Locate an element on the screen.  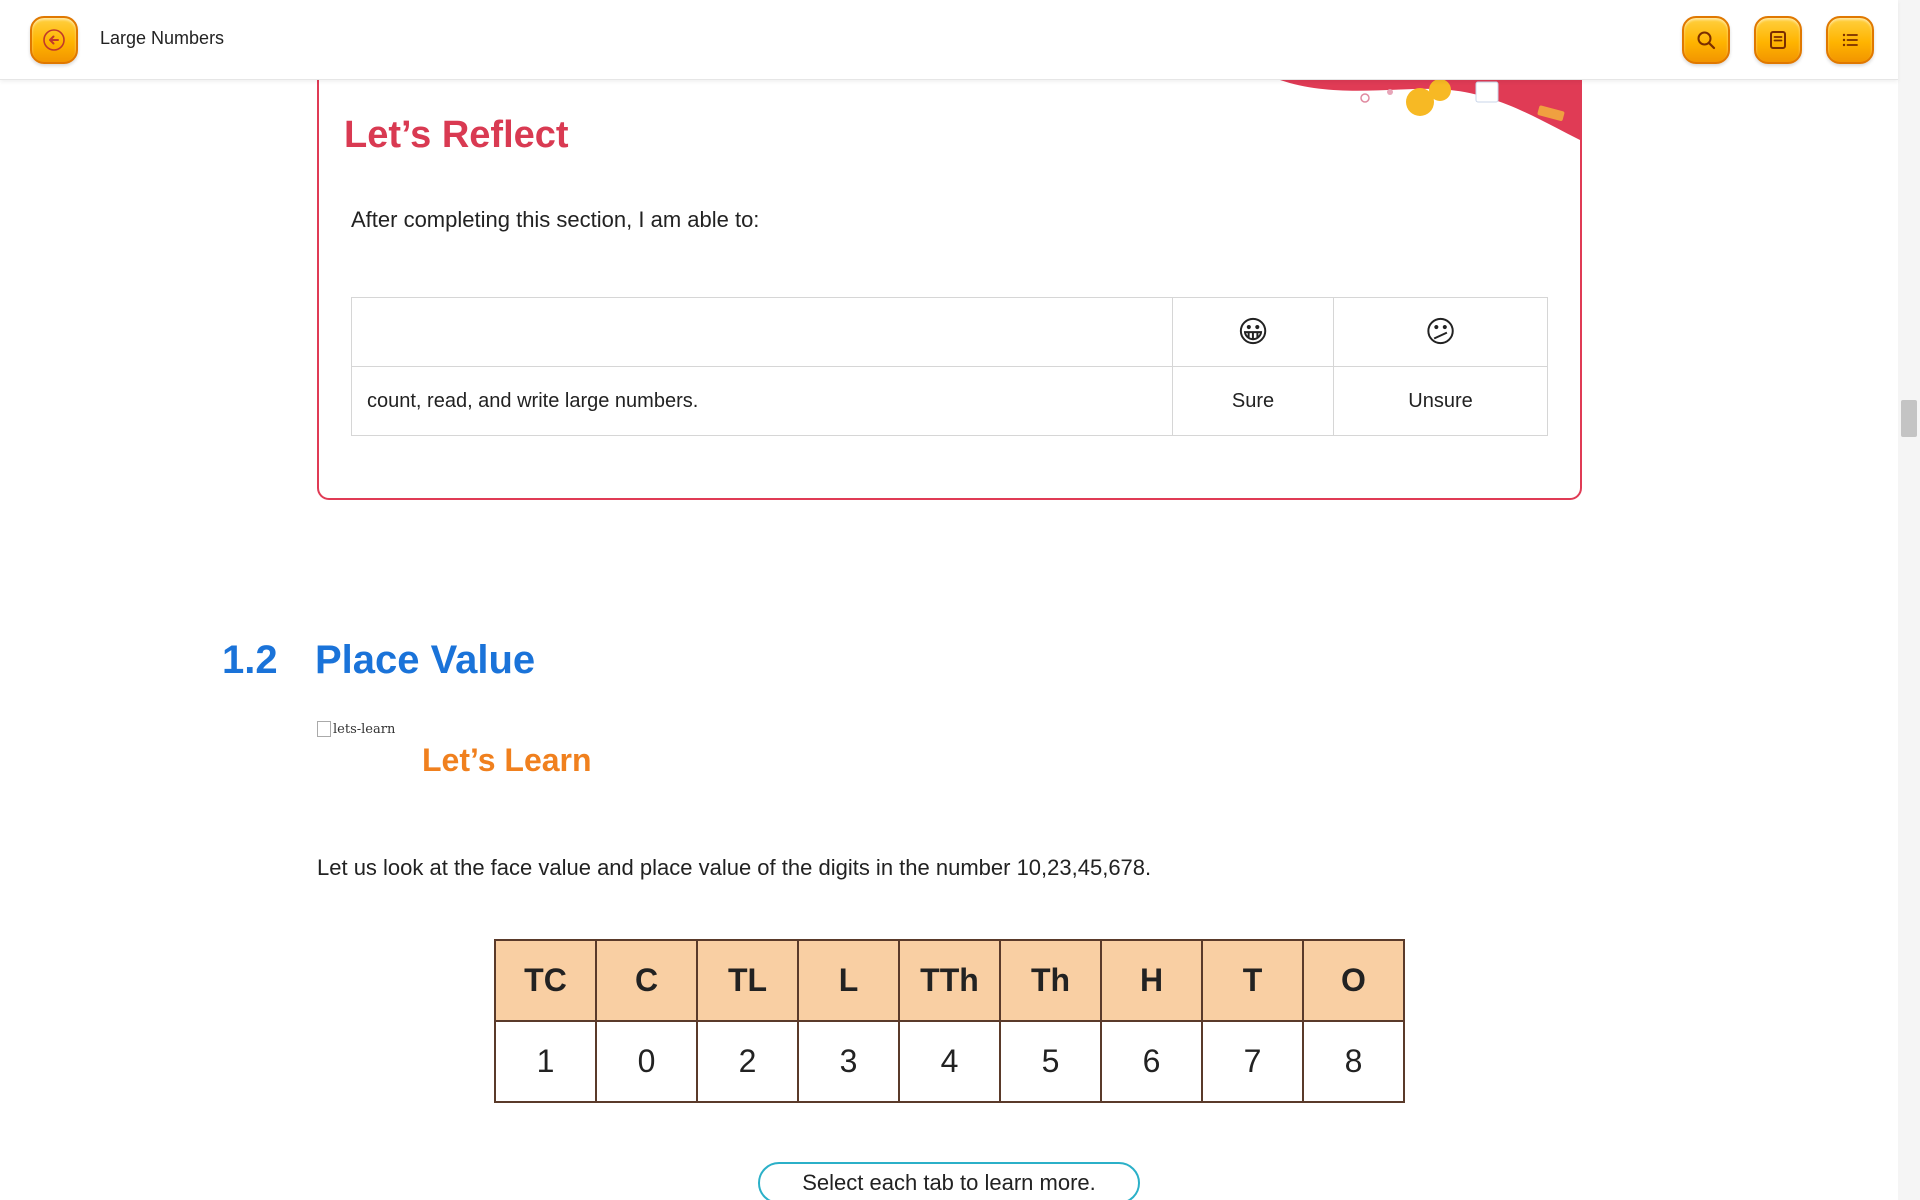
column-header: L is located at coordinates (848, 980).